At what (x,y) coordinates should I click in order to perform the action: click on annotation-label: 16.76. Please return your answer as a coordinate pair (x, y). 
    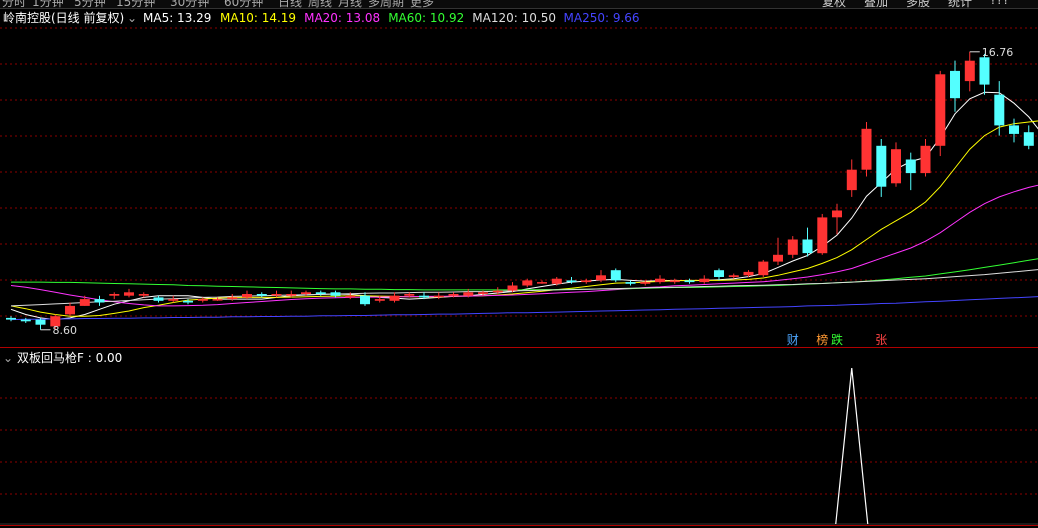
    Looking at the image, I should click on (998, 52).